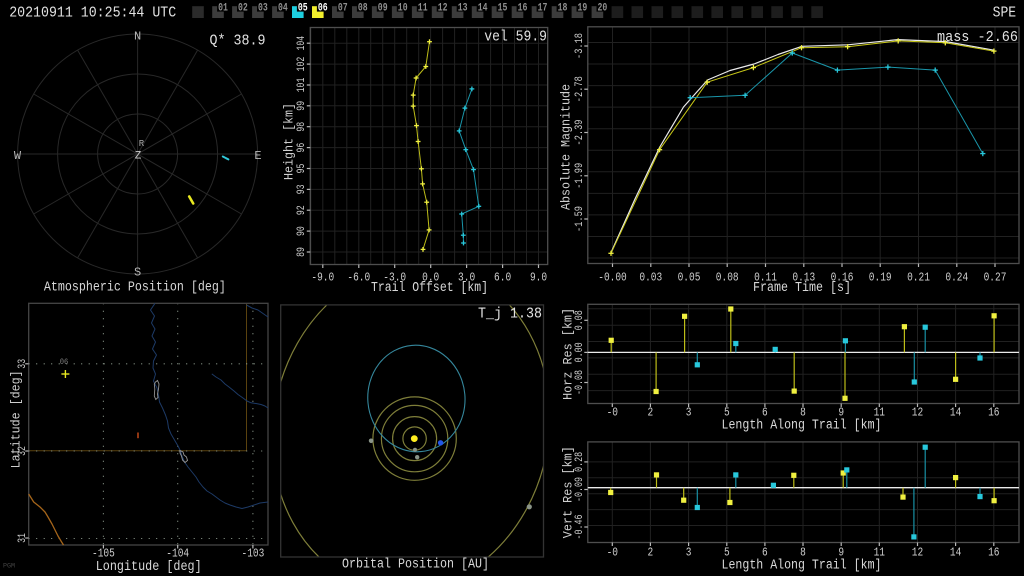 This screenshot has width=1024, height=576. What do you see at coordinates (238, 42) in the screenshot?
I see `svg-text: Q* 38.9` at bounding box center [238, 42].